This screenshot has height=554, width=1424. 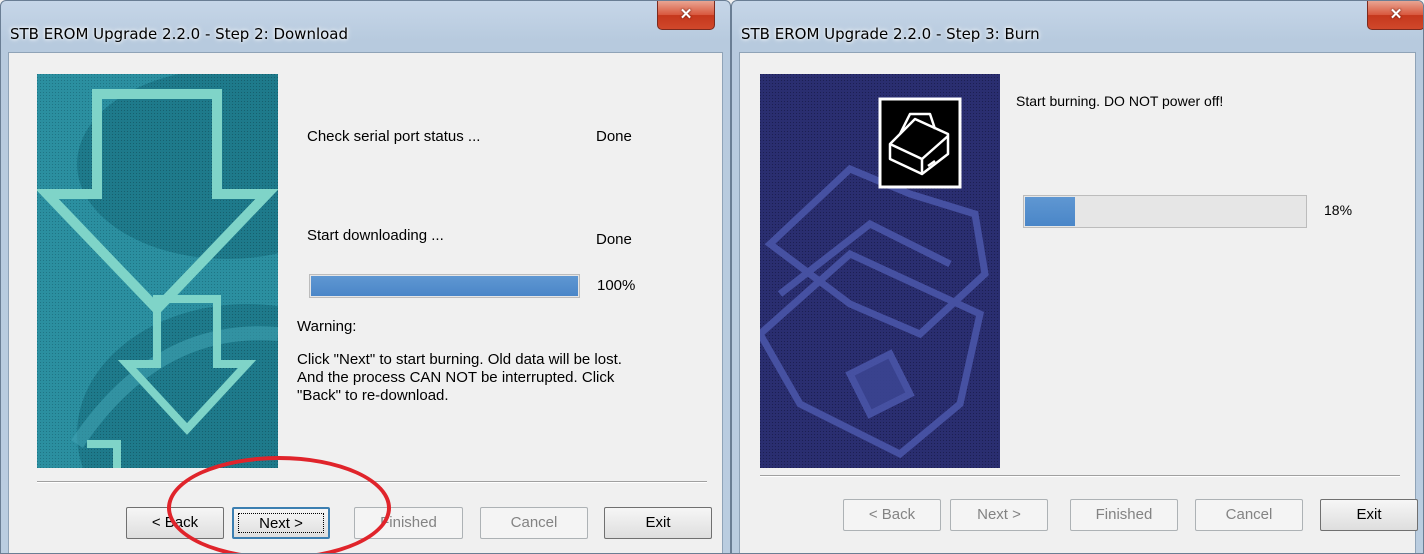 I want to click on burn-progress-bar, so click(x=1165, y=211).